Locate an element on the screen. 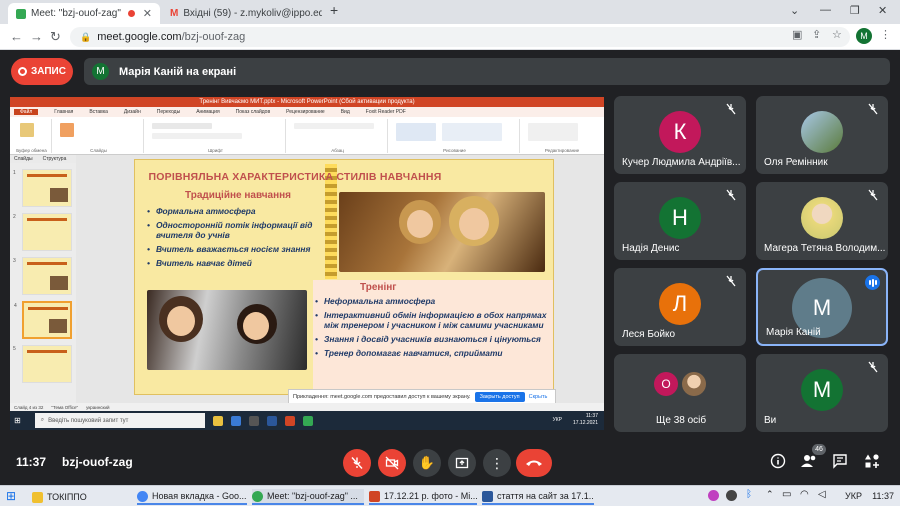  wifi-icon: ◠ is located at coordinates (804, 494).